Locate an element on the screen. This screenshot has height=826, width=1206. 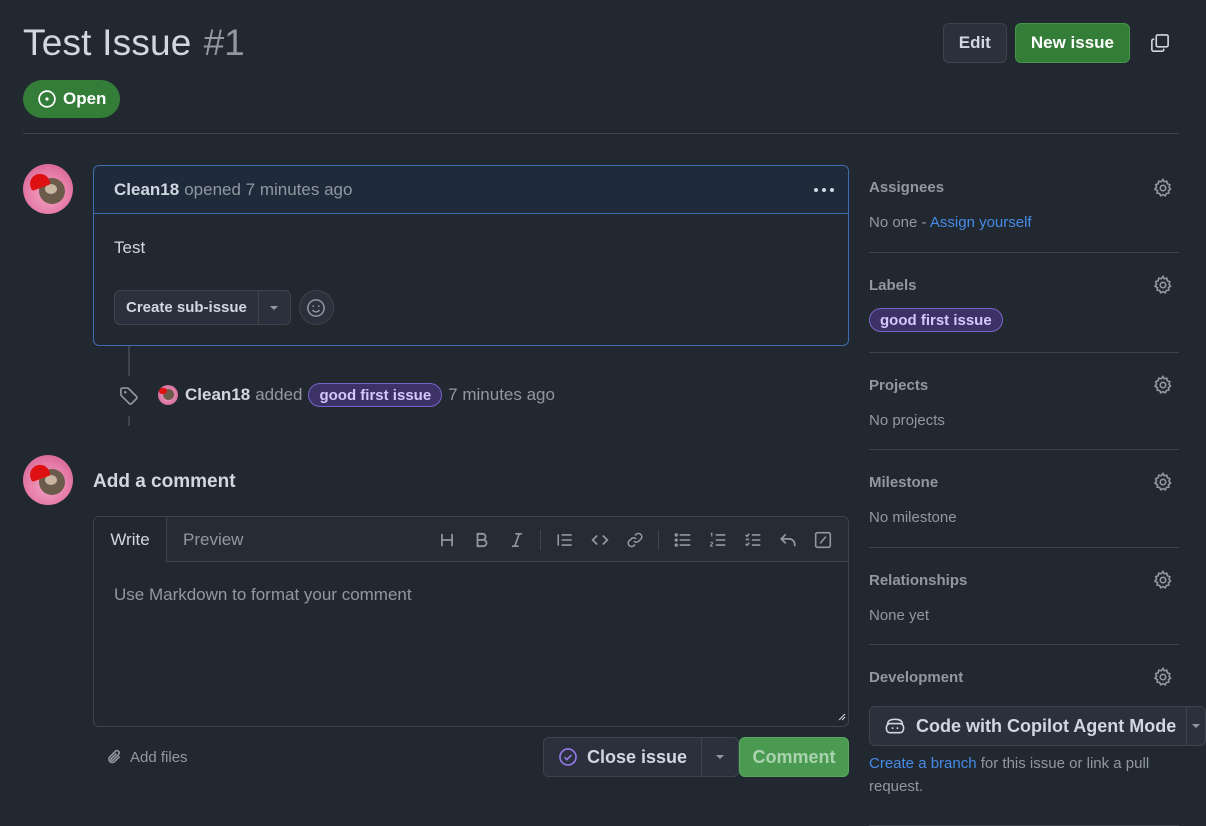
comment-header: Clean18 opened 7 minutes ago is located at coordinates (471, 190).